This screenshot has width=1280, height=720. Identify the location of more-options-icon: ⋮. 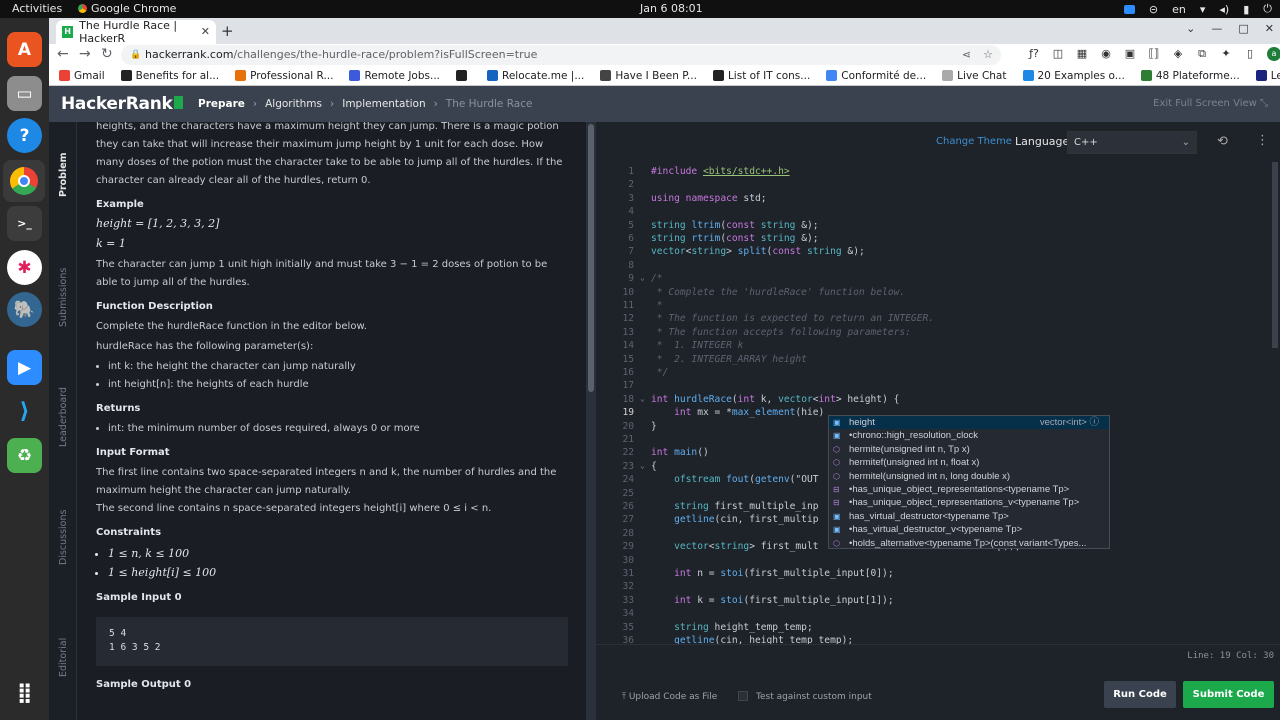
(1262, 140).